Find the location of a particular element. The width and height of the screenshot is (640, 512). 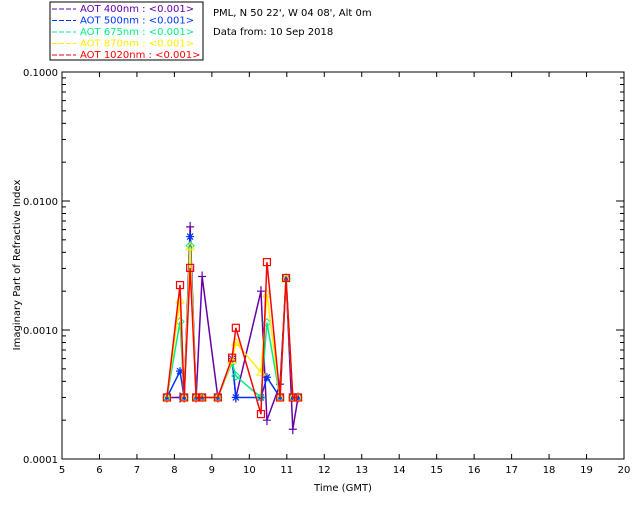

x-tick-label: 12 is located at coordinates (324, 470).